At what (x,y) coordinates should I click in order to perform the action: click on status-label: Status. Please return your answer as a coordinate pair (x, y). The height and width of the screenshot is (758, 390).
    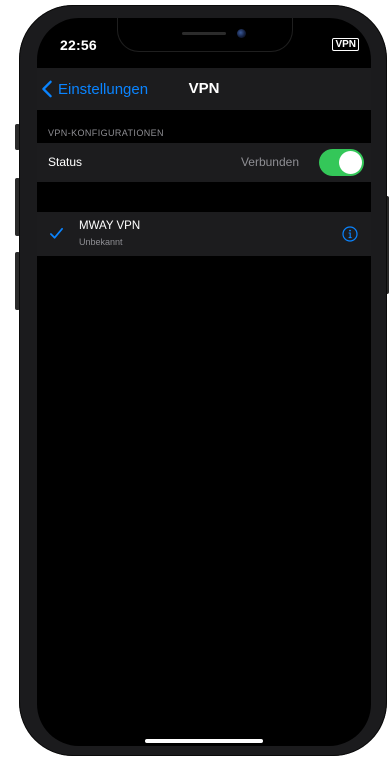
    Looking at the image, I should click on (65, 162).